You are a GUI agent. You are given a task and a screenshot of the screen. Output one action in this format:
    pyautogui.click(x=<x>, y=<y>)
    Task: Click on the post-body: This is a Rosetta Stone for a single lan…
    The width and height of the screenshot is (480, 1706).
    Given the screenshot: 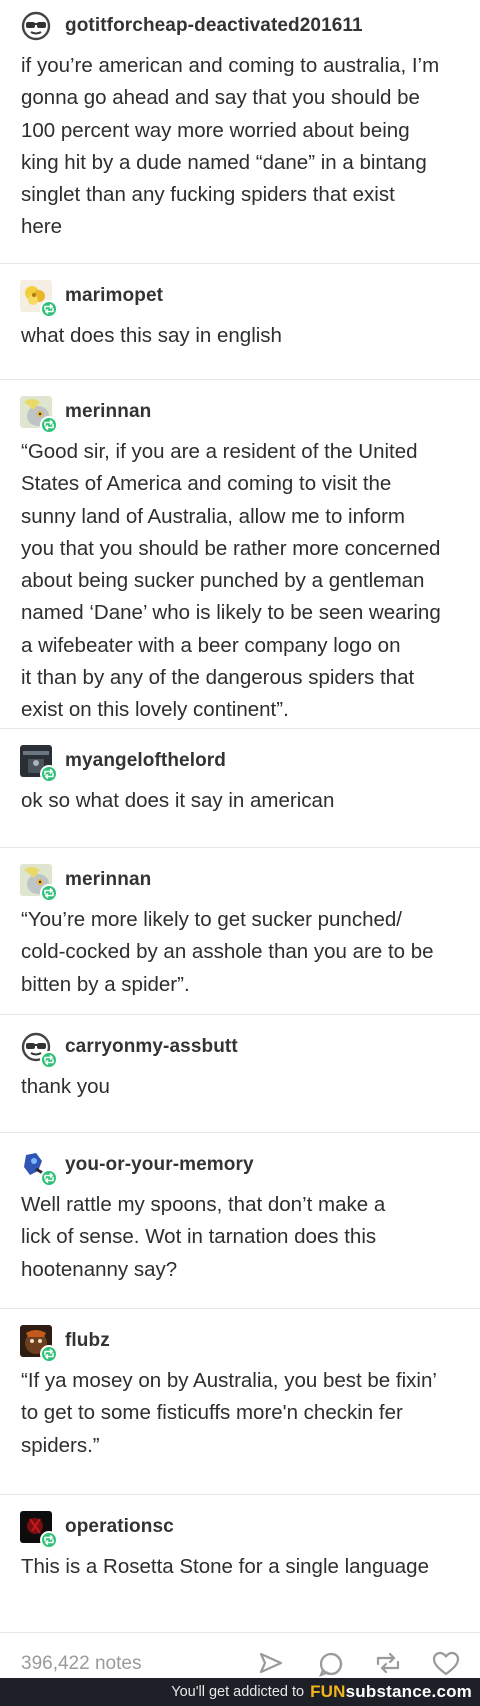 What is the action you would take?
    pyautogui.click(x=240, y=1565)
    